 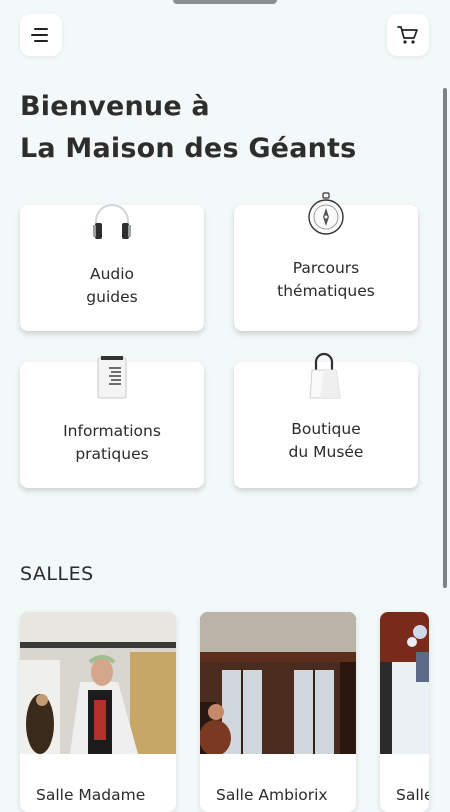 I want to click on page-title-line2: La Maison des Géants, so click(x=188, y=148).